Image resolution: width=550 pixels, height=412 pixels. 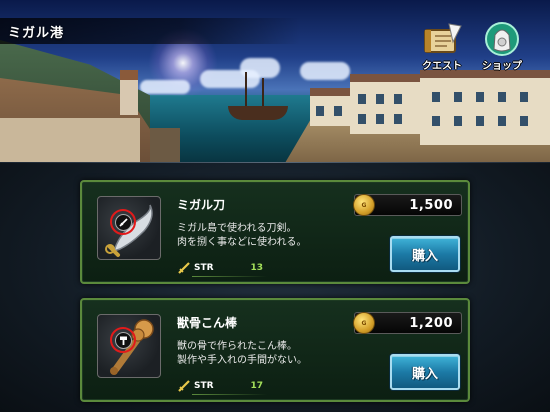 I want to click on quest-book-icon, so click(x=442, y=39).